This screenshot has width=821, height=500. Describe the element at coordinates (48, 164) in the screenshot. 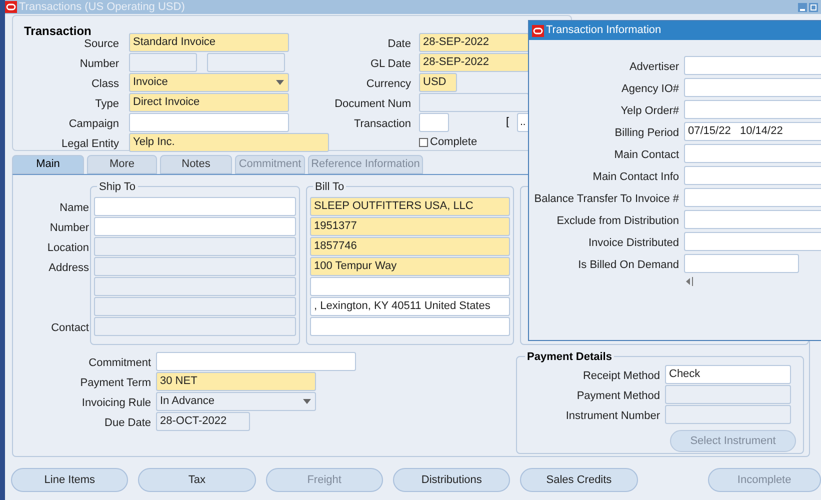

I see `tab: Main` at that location.